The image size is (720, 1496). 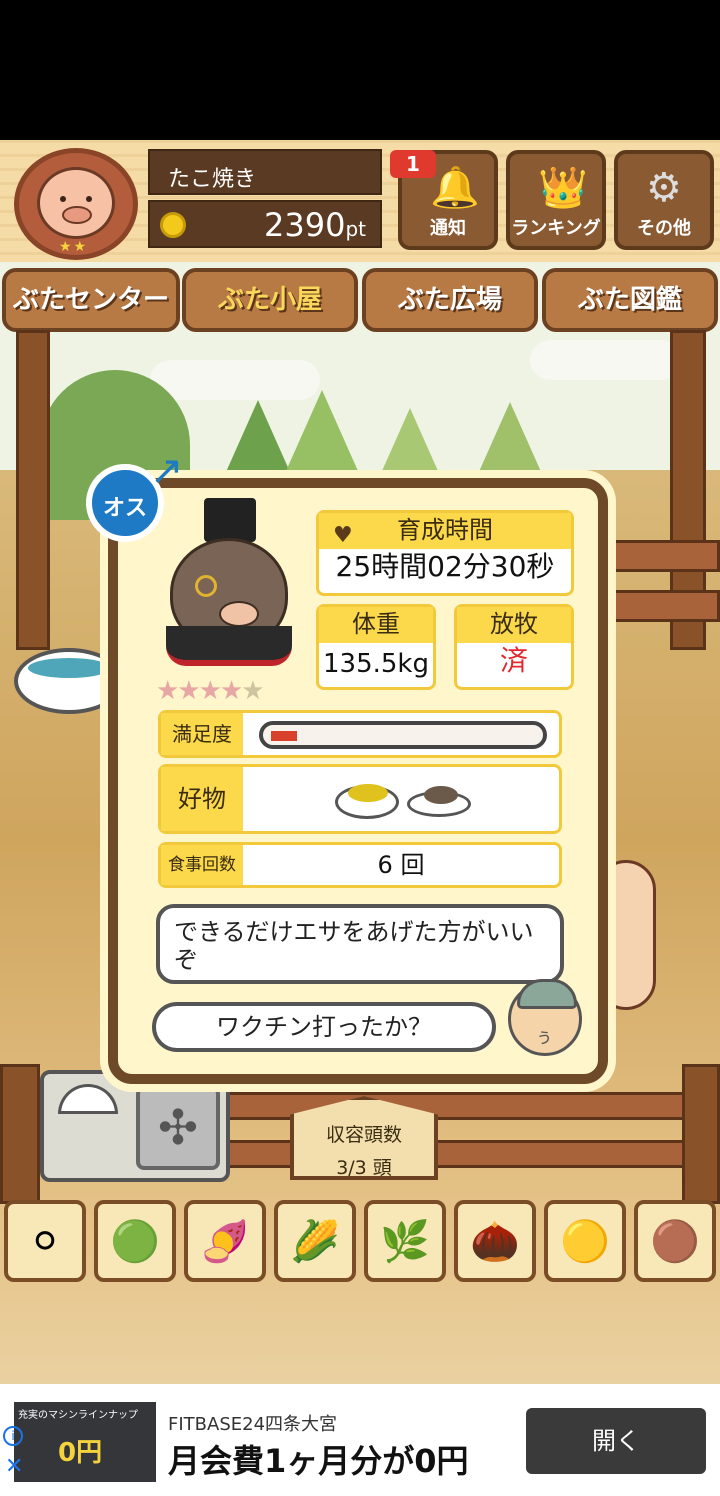 What do you see at coordinates (355, 229) in the screenshot?
I see `points-unit: pt` at bounding box center [355, 229].